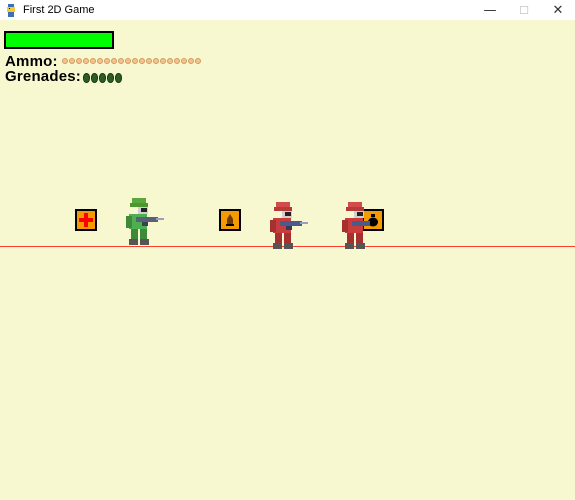 The image size is (575, 500). Describe the element at coordinates (145, 221) in the screenshot. I see `player-soldier` at that location.